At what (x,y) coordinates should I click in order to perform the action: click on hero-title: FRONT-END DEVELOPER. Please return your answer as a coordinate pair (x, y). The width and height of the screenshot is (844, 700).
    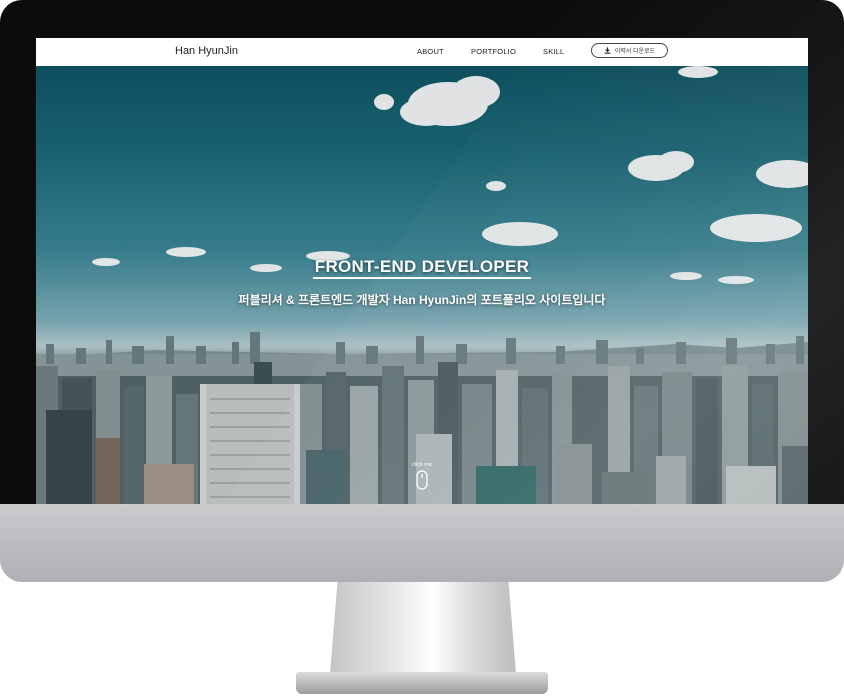
    Looking at the image, I should click on (422, 268).